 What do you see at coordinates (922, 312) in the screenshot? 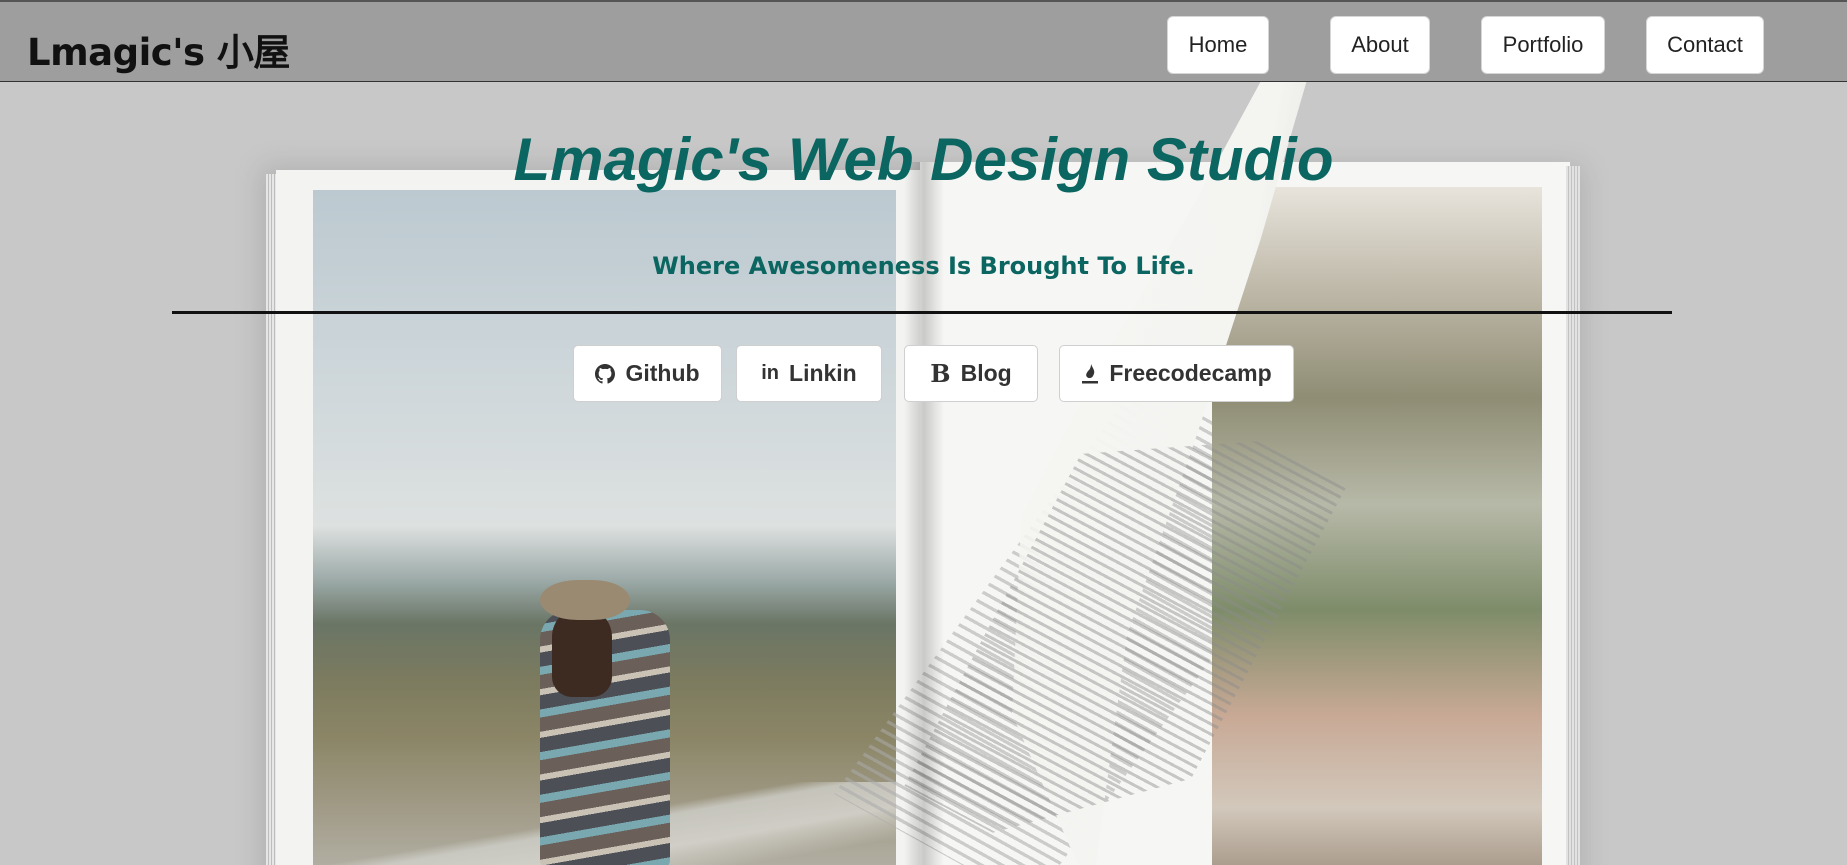
I see `hero-divider` at bounding box center [922, 312].